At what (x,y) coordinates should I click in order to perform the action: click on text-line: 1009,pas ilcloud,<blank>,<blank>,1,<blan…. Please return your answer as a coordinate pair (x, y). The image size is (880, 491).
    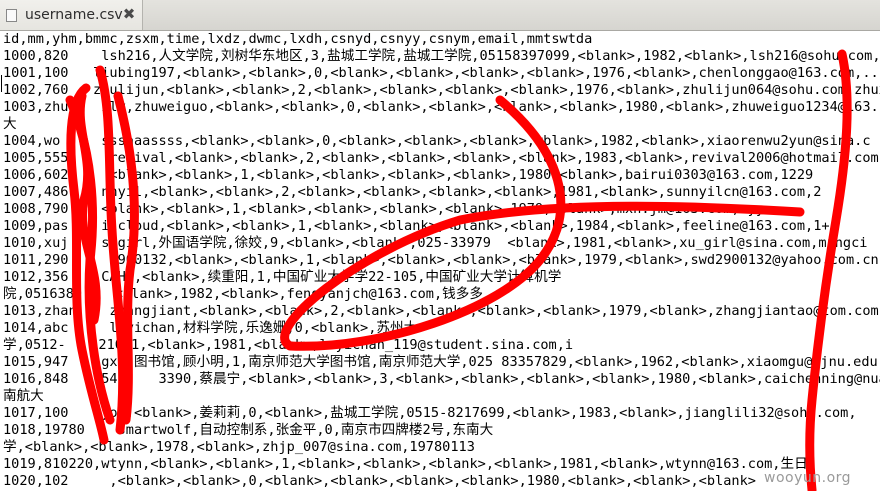
    Looking at the image, I should click on (416, 226).